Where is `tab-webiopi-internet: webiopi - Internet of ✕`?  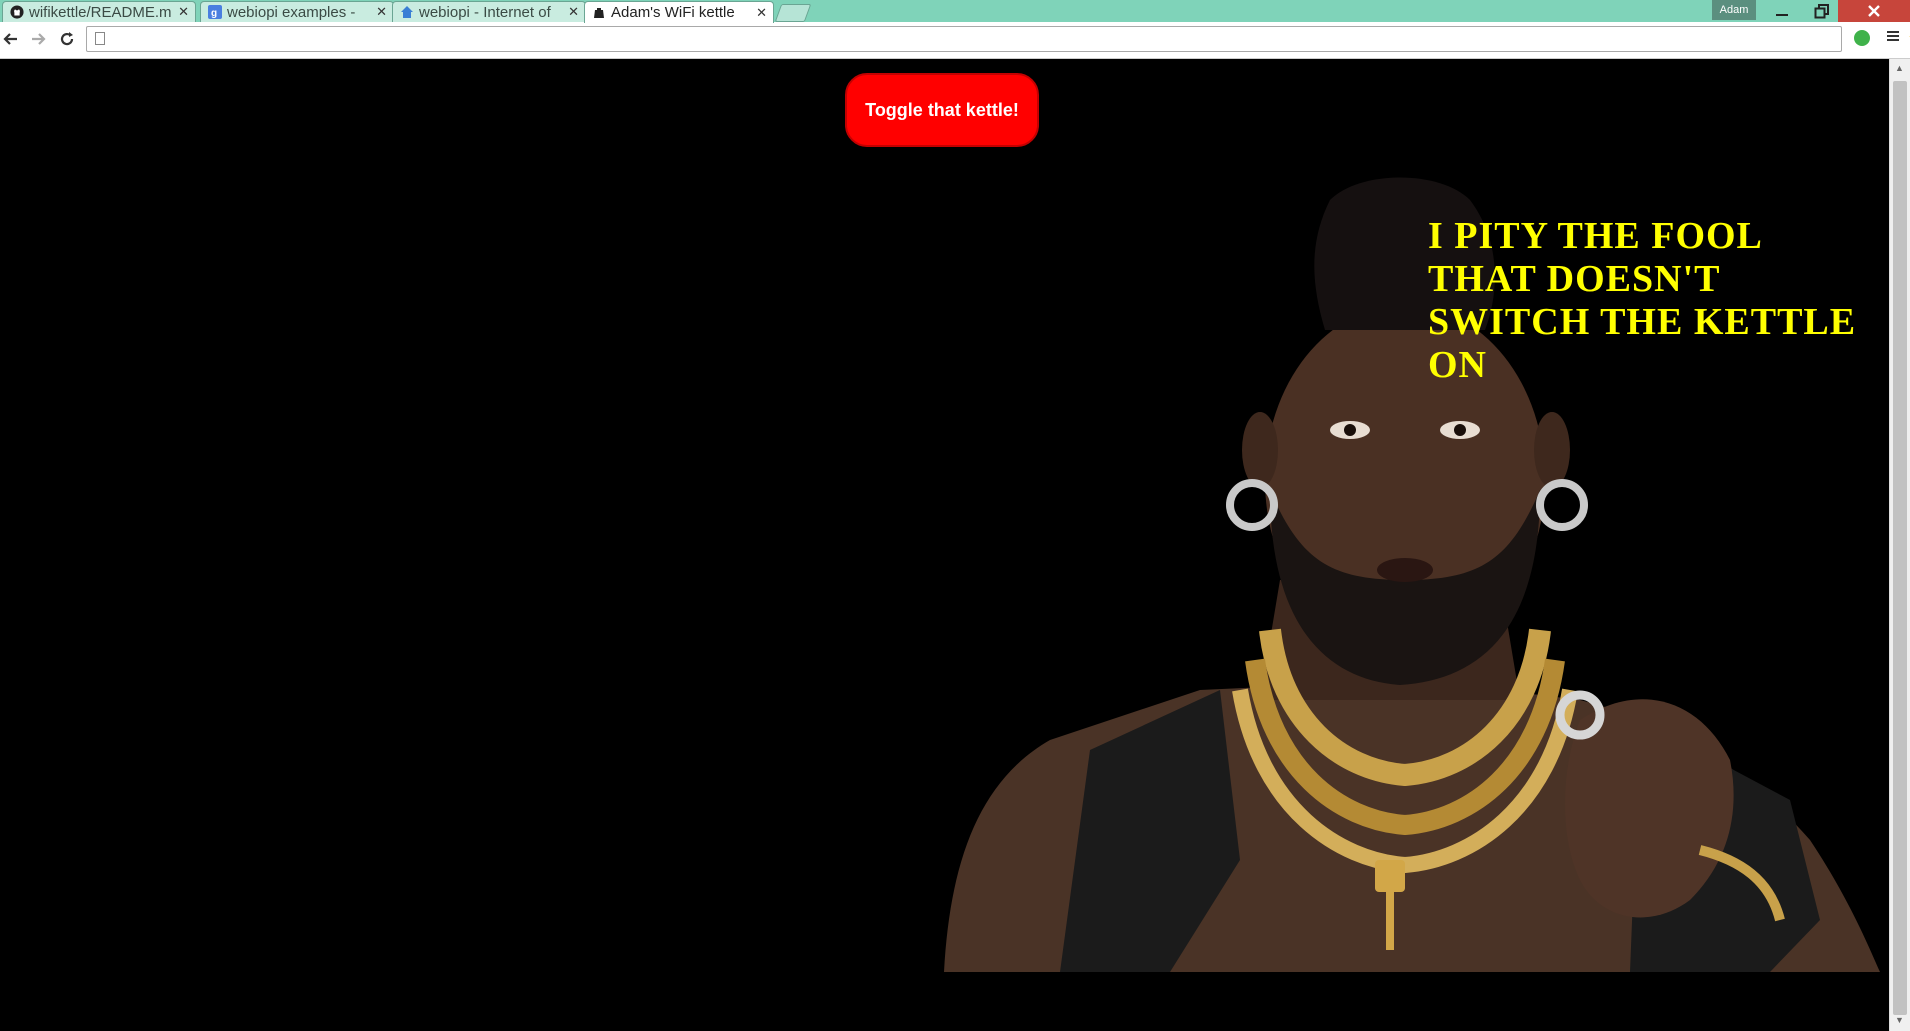 tab-webiopi-internet: webiopi - Internet of ✕ is located at coordinates (489, 11).